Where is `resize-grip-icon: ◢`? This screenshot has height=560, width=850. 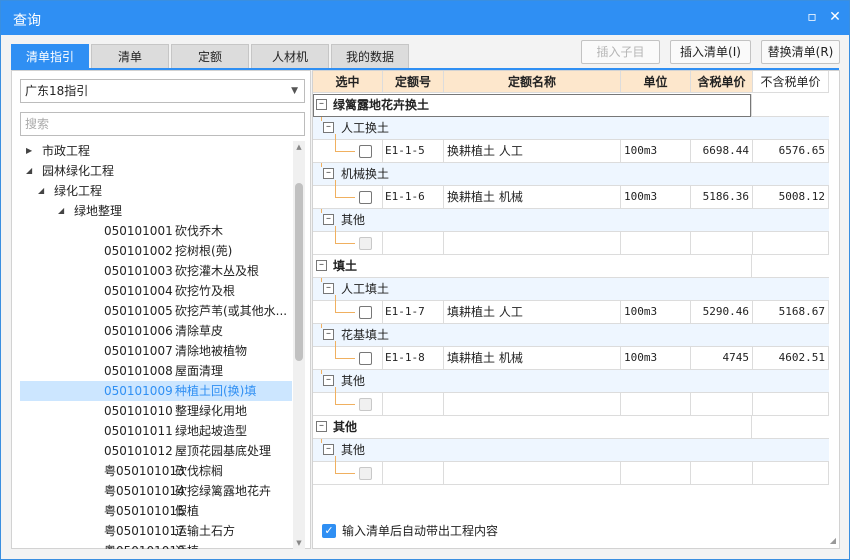
resize-grip-icon: ◢ is located at coordinates (833, 540).